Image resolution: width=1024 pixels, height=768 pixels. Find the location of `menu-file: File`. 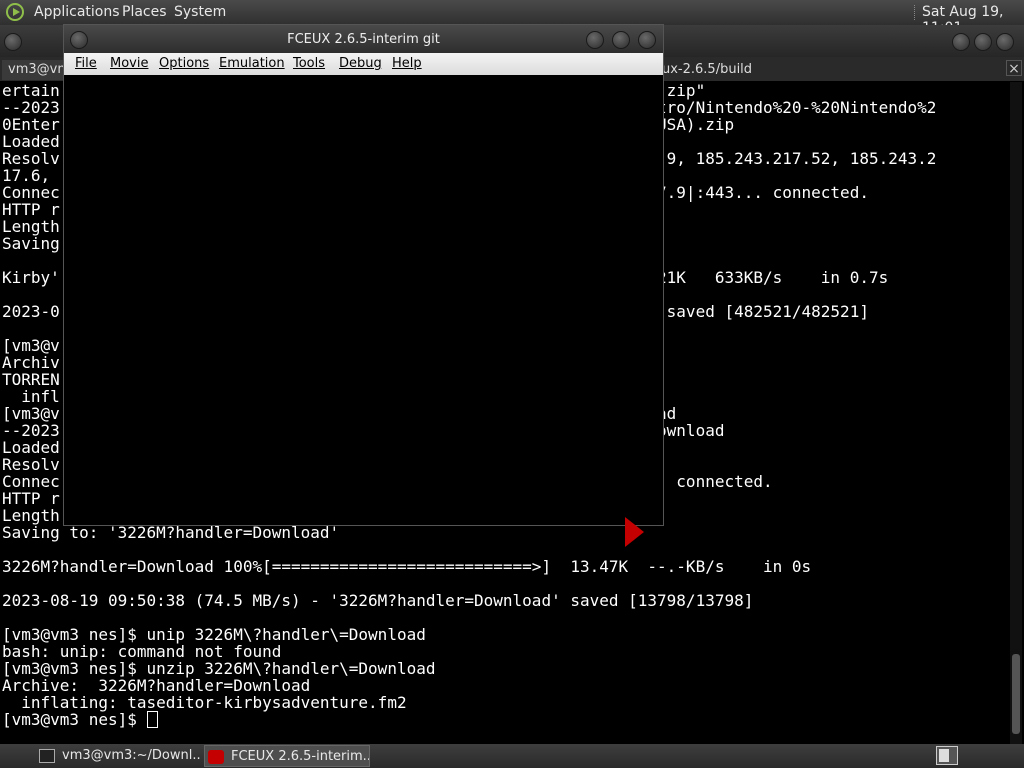

menu-file: File is located at coordinates (86, 63).